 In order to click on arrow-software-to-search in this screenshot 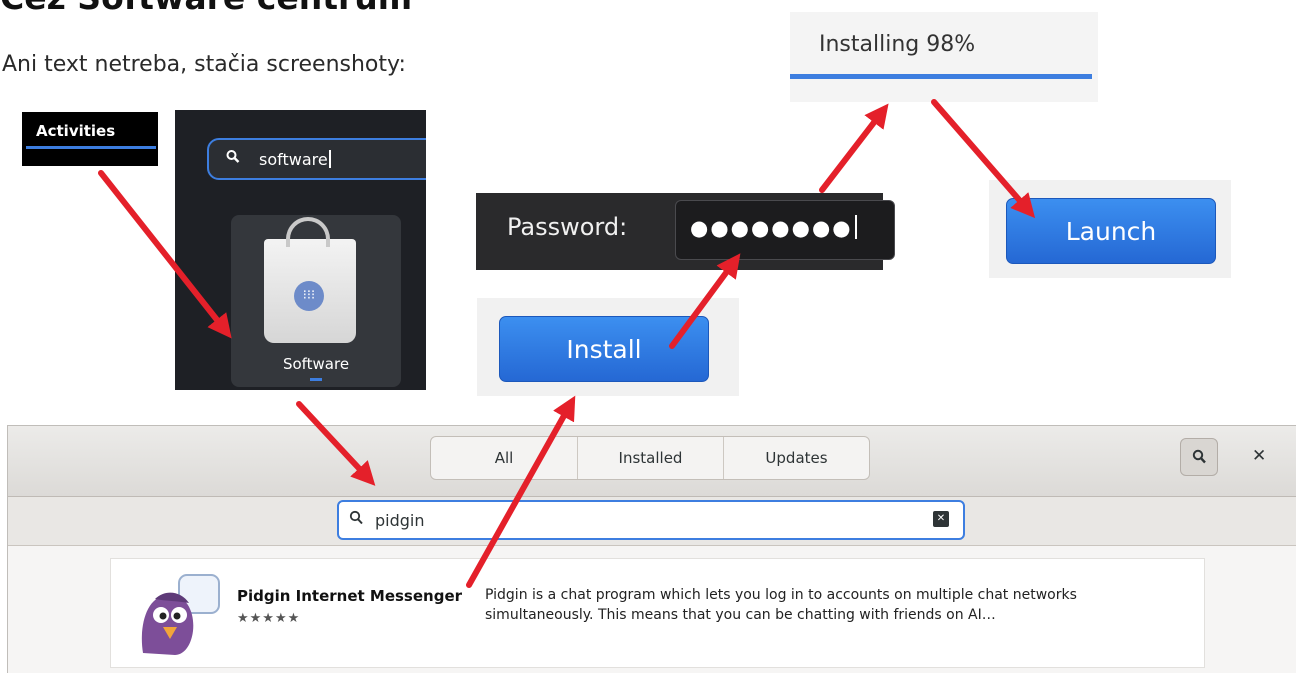, I will do `click(336, 443)`.